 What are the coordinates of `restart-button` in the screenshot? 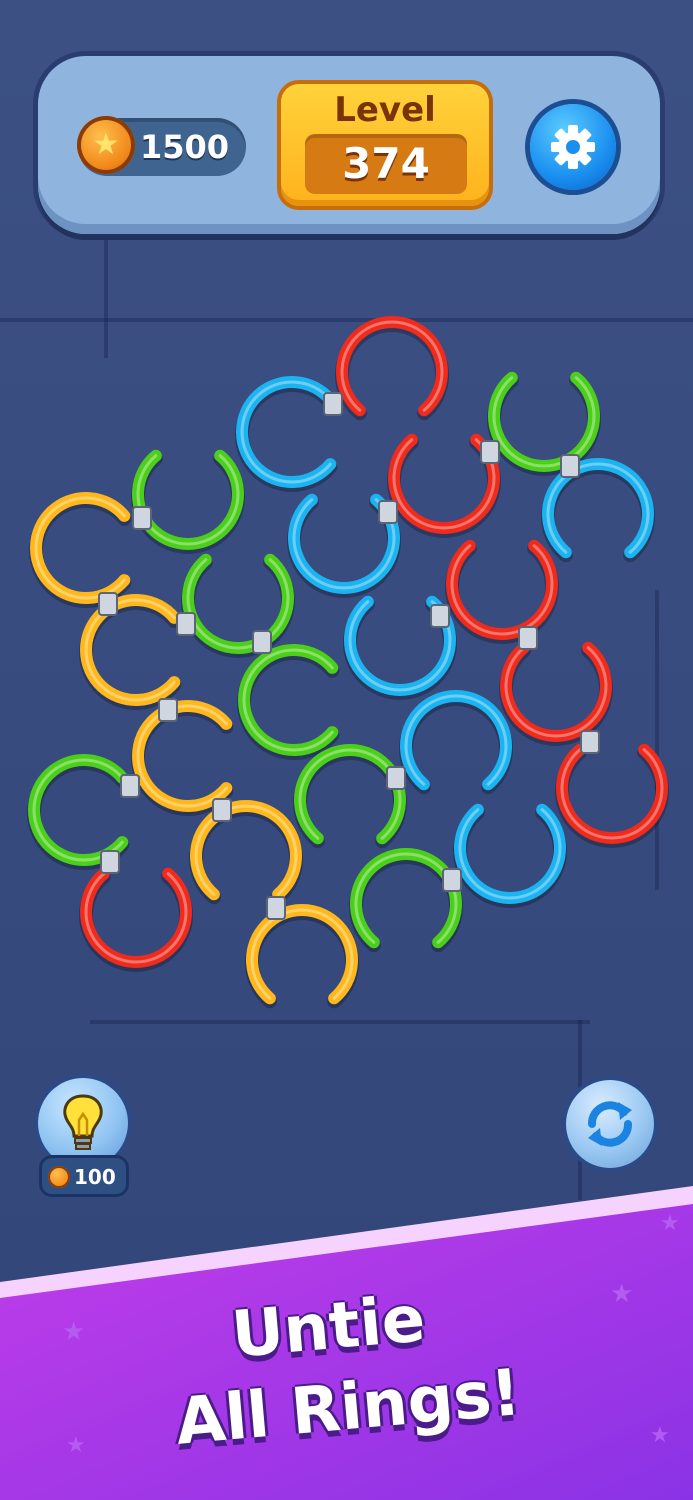 It's located at (610, 1124).